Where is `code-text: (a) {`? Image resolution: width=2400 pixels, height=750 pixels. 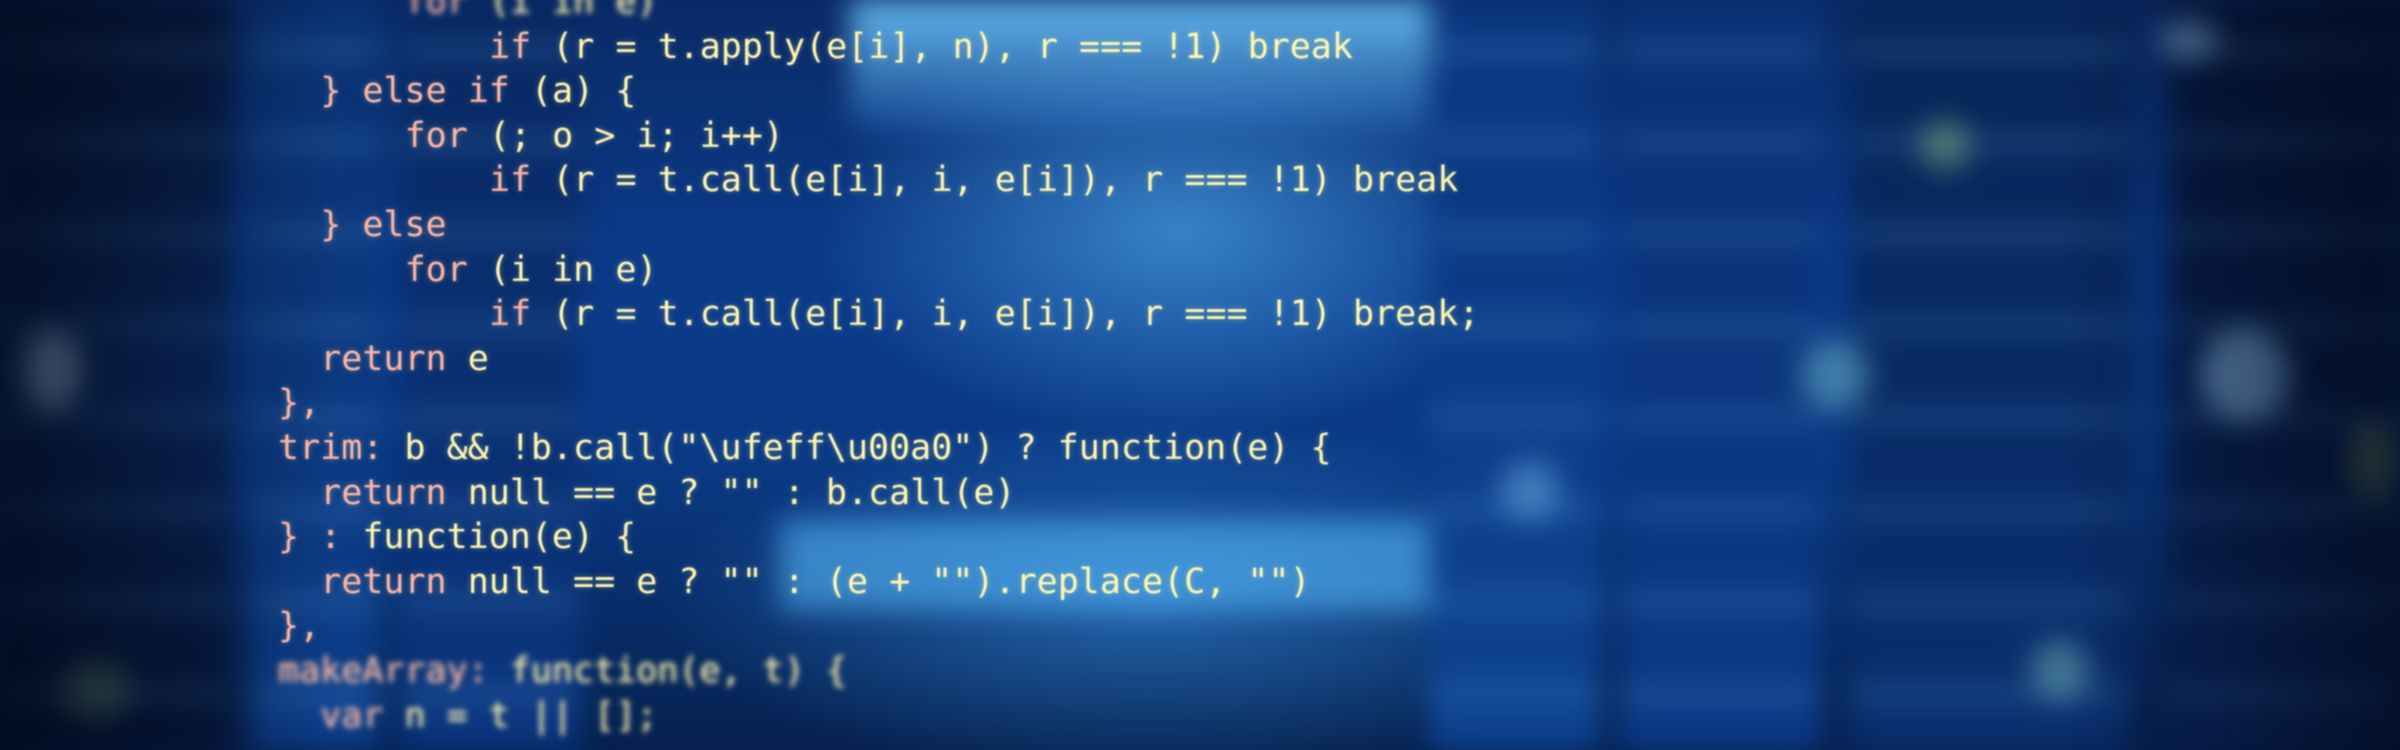 code-text: (a) { is located at coordinates (573, 91).